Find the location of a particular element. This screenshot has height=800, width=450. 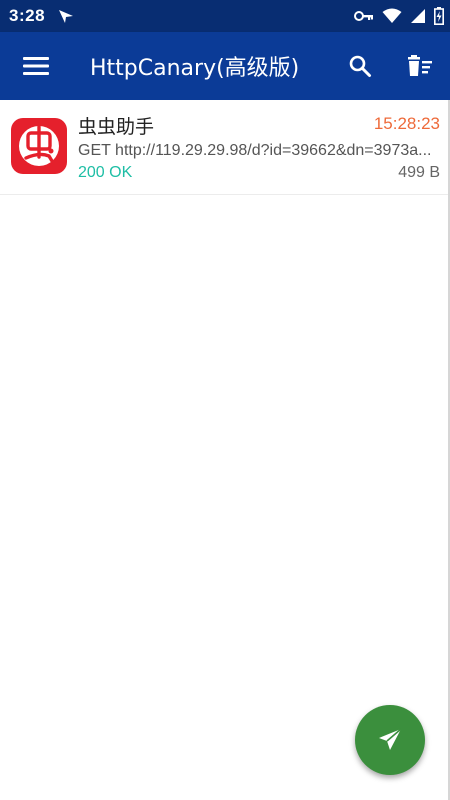

app-title: HttpCanary(高级版) is located at coordinates (195, 68).